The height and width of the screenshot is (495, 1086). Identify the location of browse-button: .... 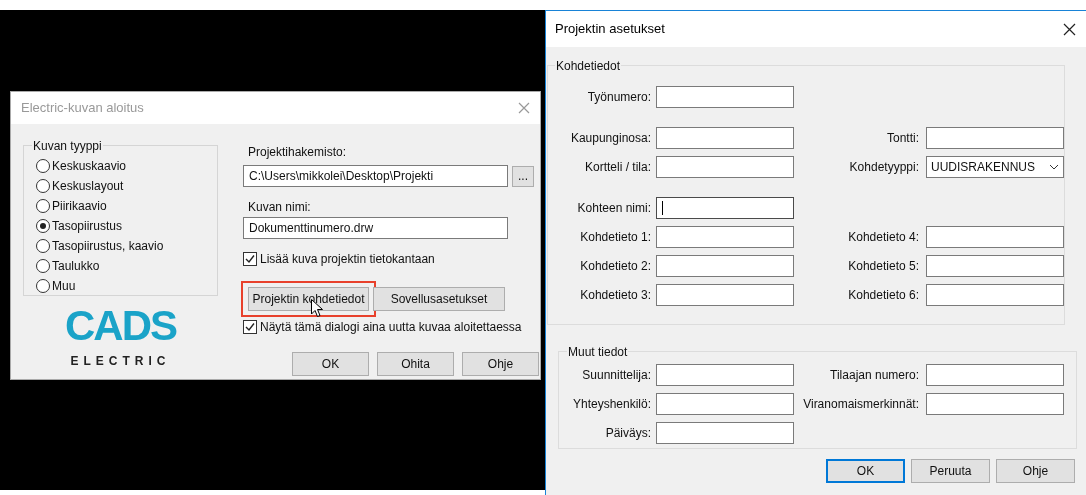
(523, 176).